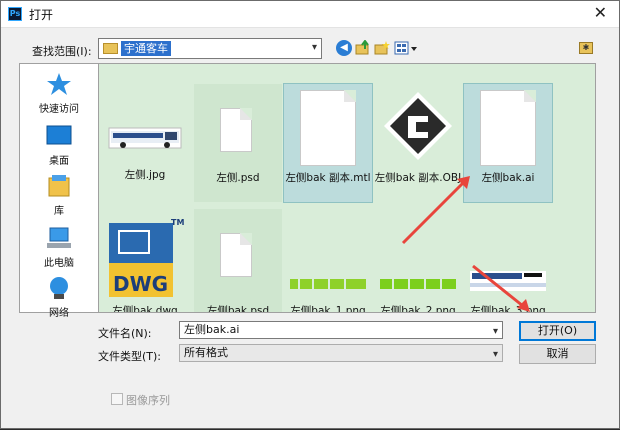 This screenshot has width=620, height=430. I want to click on file-item: 左侧.jpg, so click(145, 123).